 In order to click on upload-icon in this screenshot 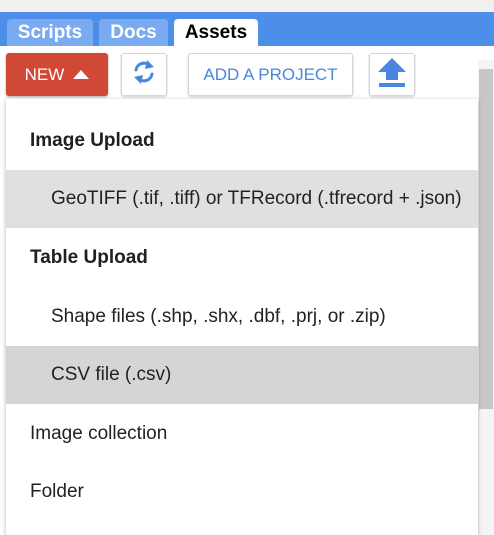, I will do `click(392, 74)`.